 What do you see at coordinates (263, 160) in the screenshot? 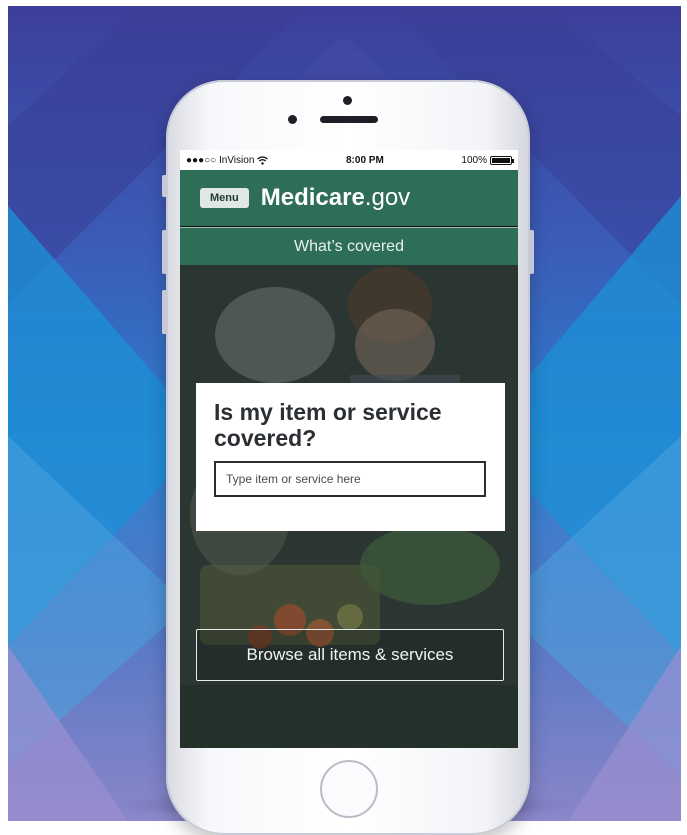
I see `wifi-icon` at bounding box center [263, 160].